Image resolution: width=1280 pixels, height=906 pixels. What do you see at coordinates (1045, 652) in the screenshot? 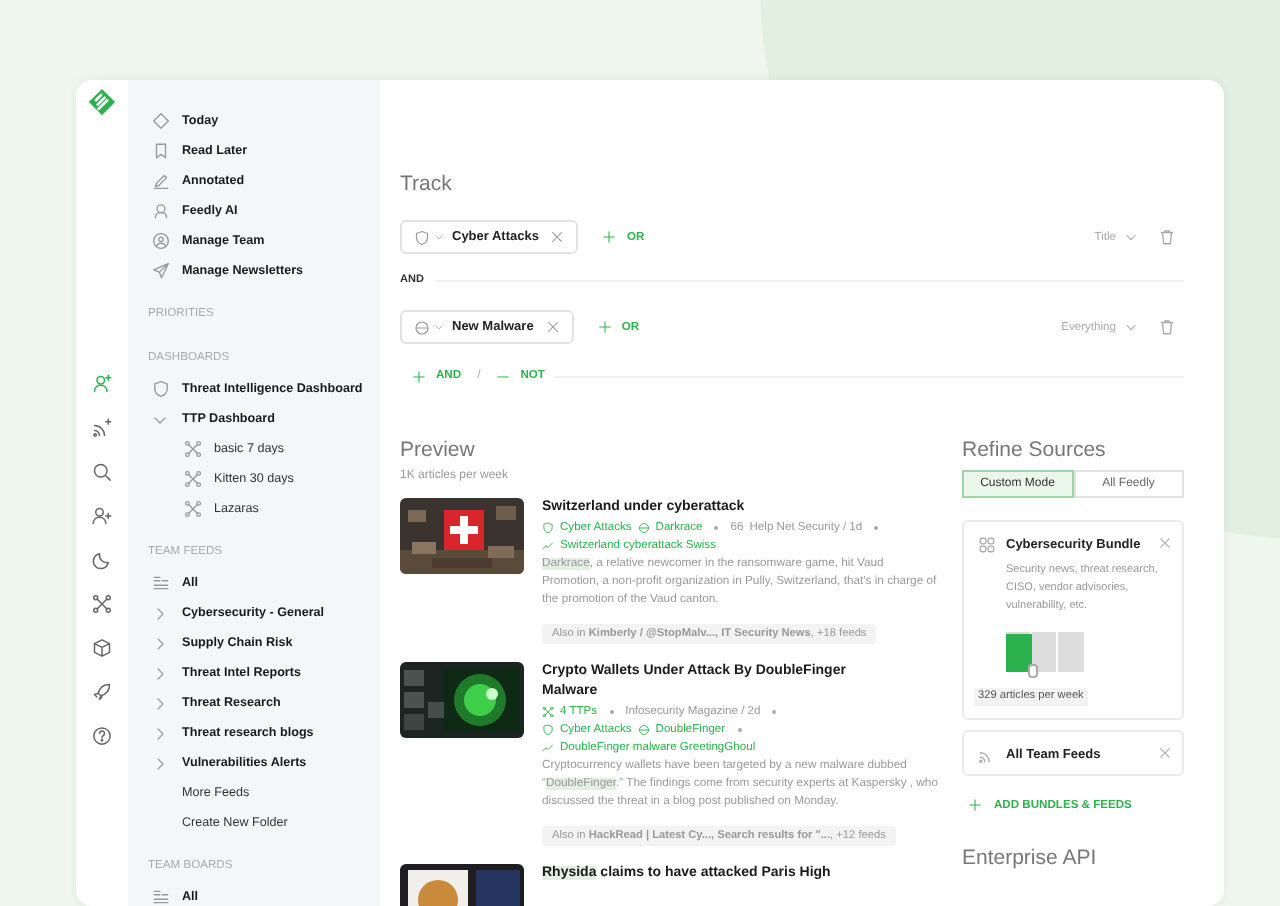
I see `slider-track` at bounding box center [1045, 652].